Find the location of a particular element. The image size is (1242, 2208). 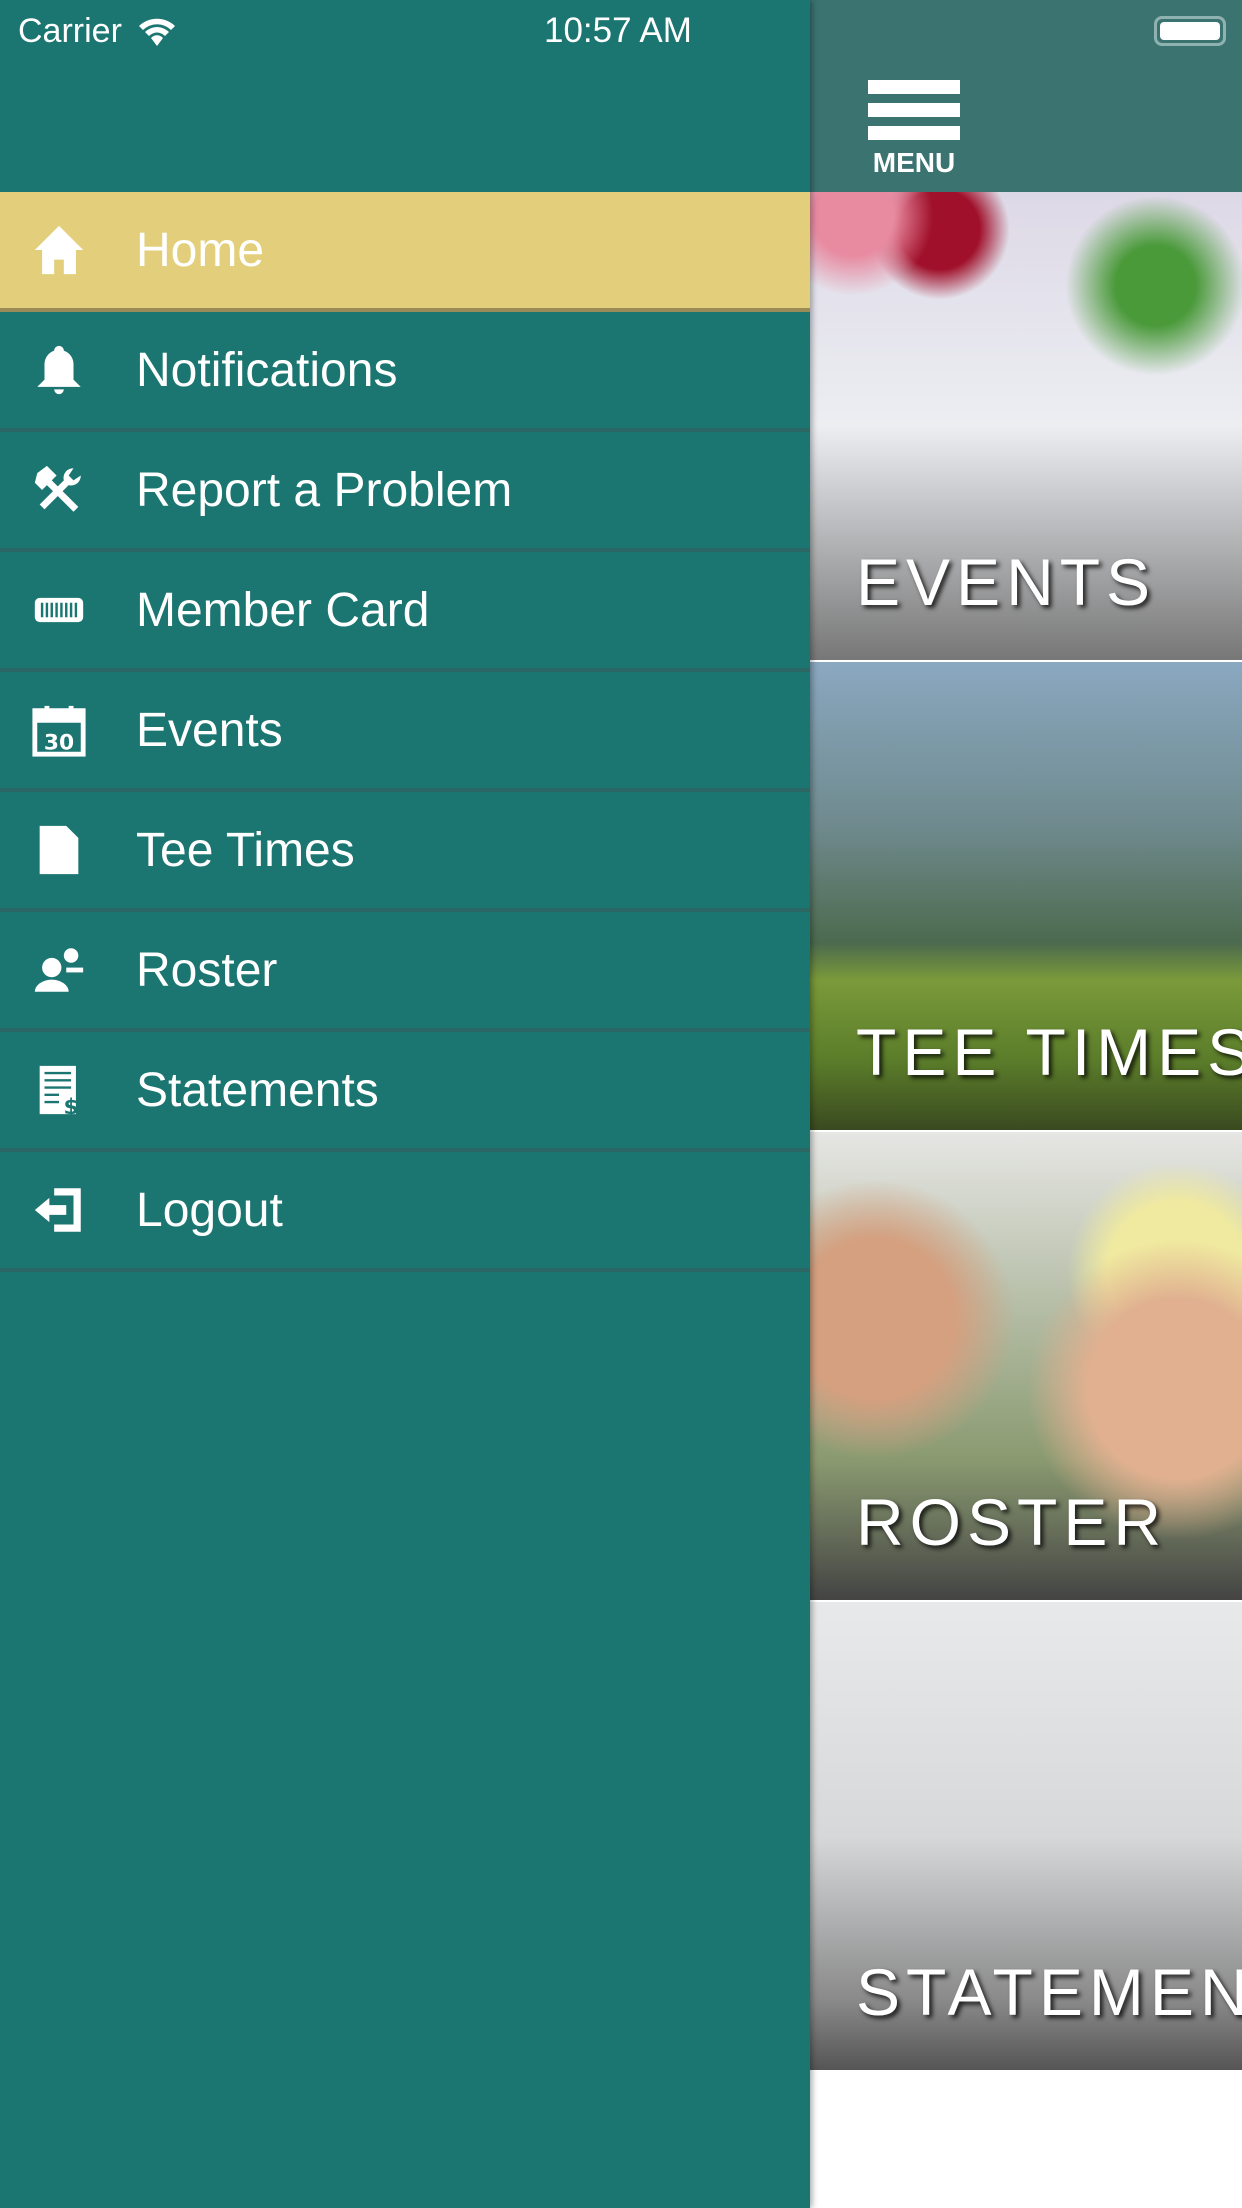

menu-label: MENU is located at coordinates (914, 162).